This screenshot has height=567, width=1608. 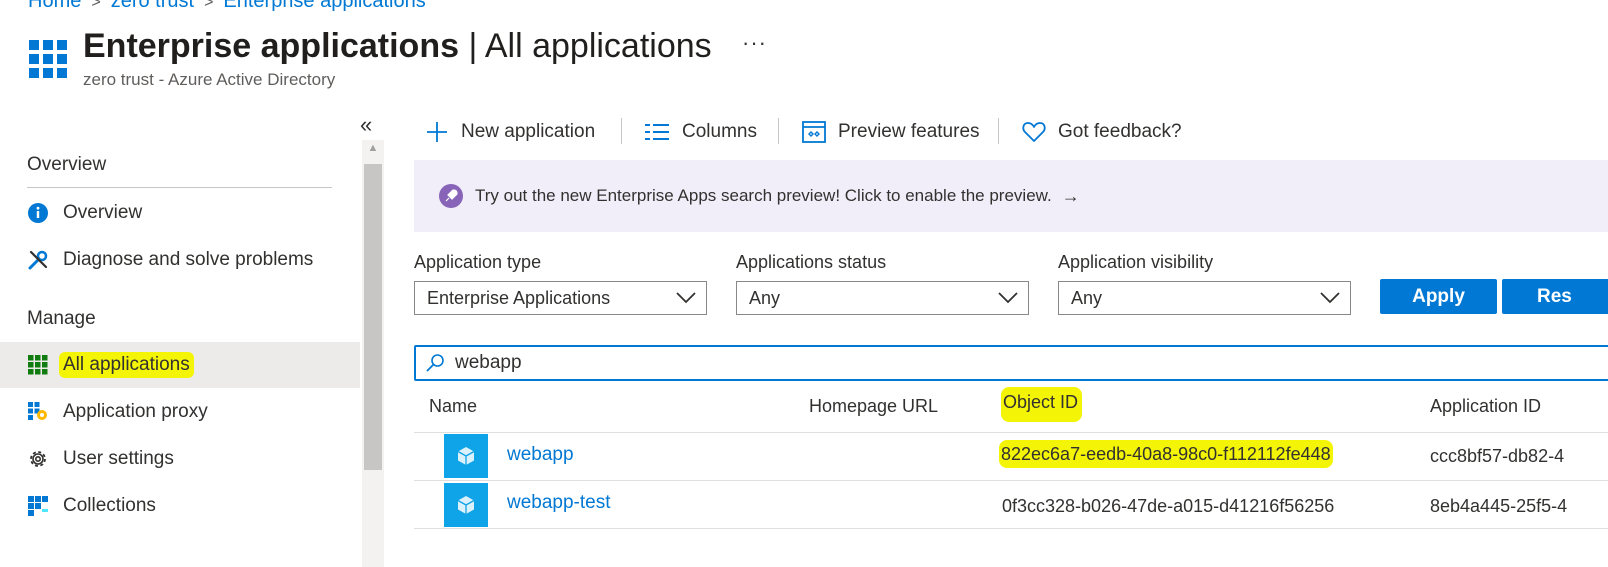 I want to click on column-header-object-id-label: Object ID, so click(x=1042, y=404).